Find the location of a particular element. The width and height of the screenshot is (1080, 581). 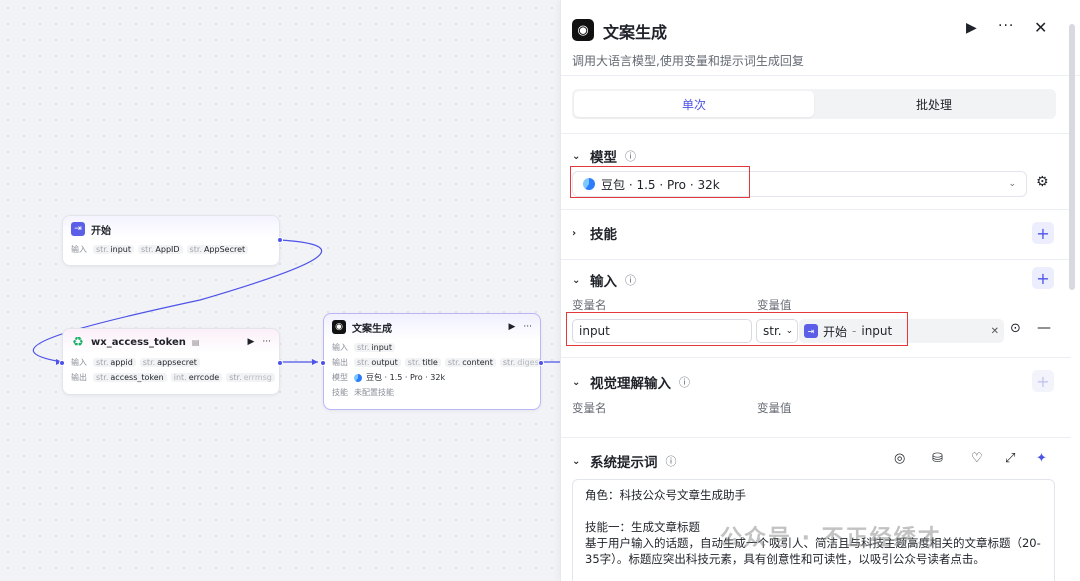

start-input-tag: str. AppSecret is located at coordinates (217, 249).